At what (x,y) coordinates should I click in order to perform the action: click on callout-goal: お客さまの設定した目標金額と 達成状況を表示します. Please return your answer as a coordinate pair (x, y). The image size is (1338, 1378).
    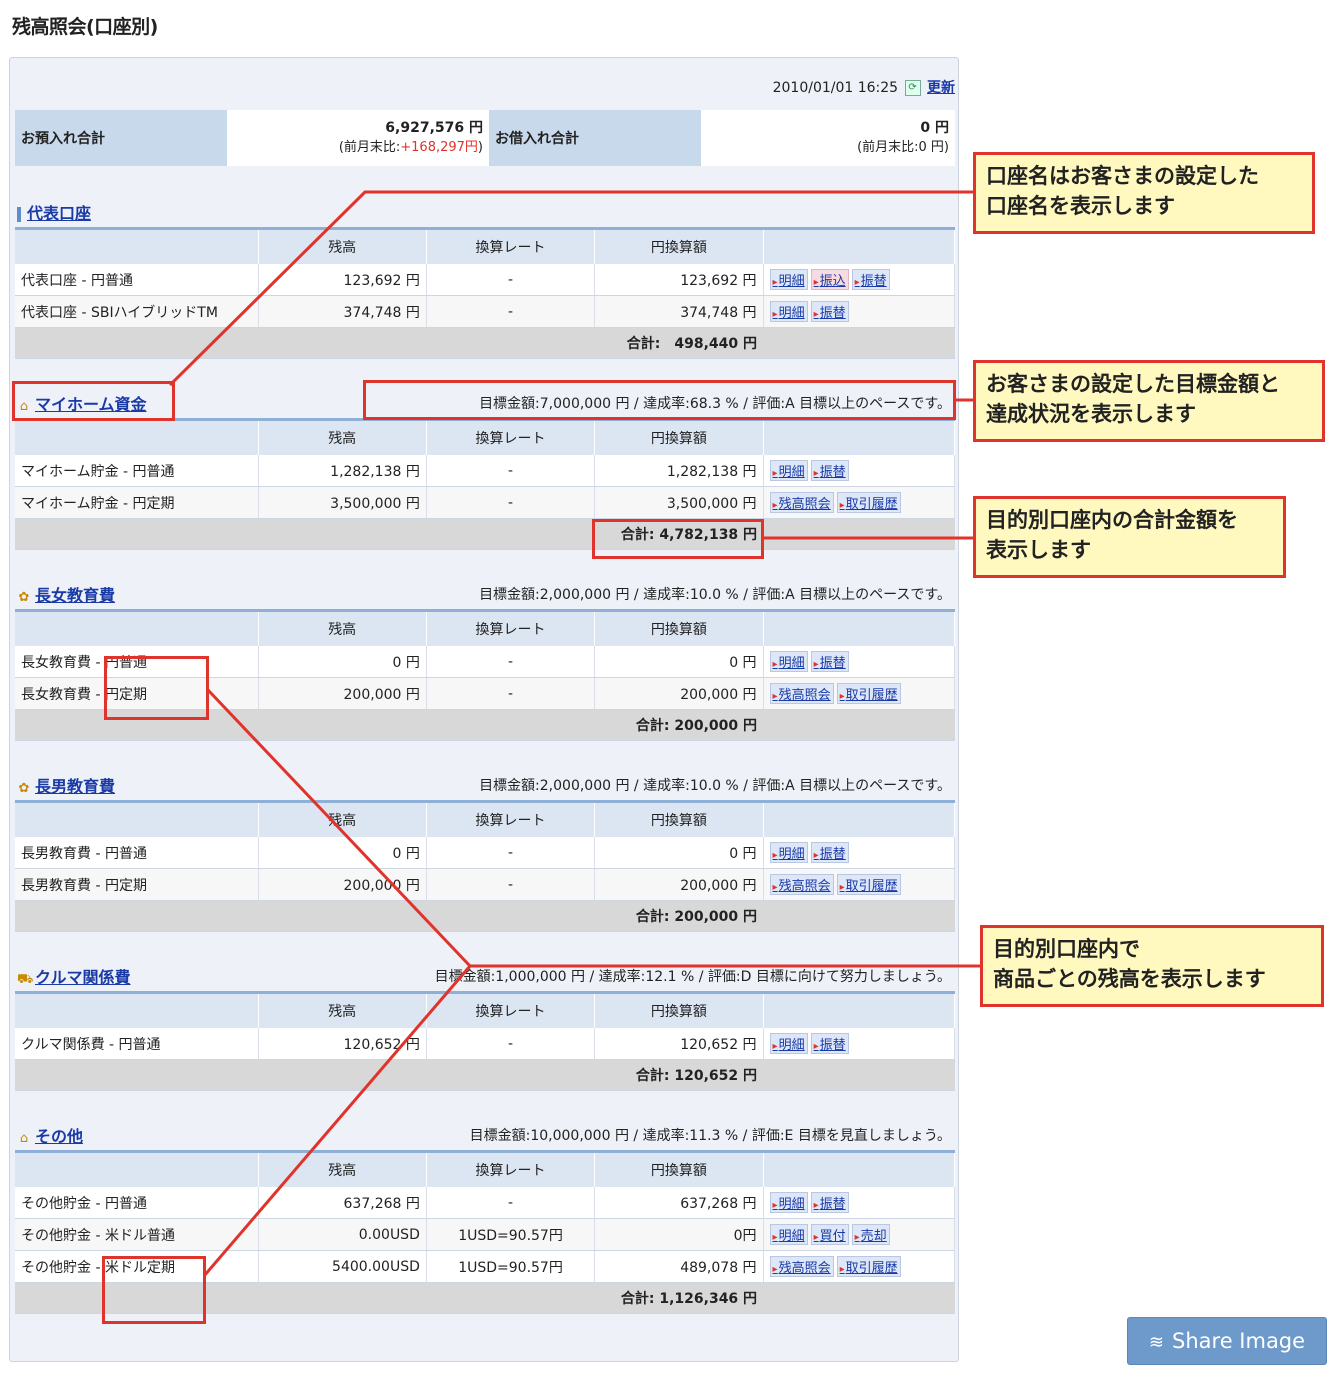
    Looking at the image, I should click on (1149, 401).